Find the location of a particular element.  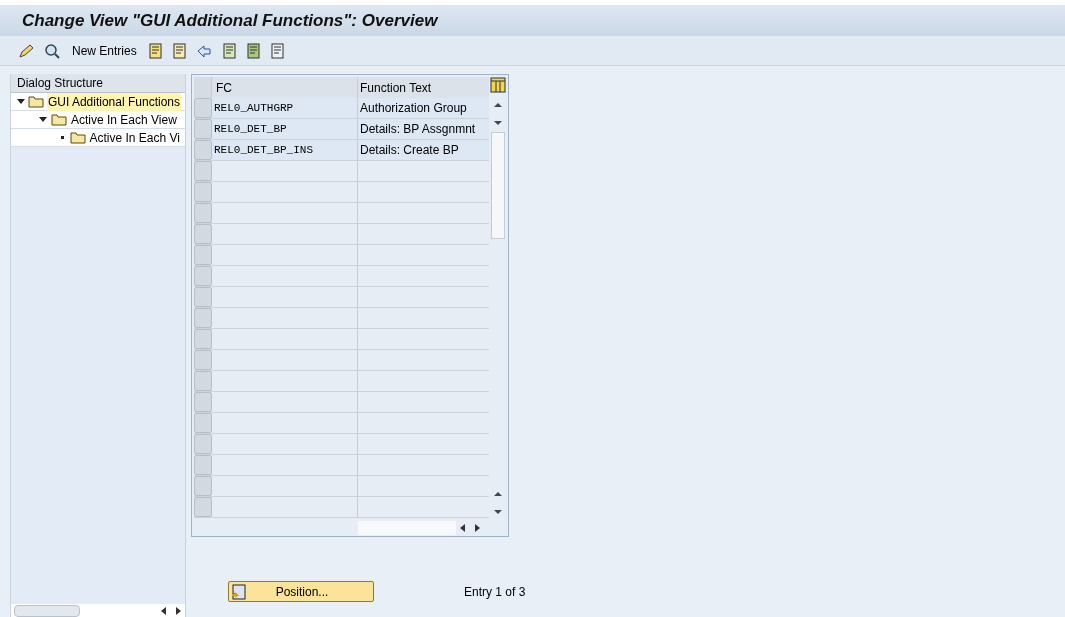

table-cell: REL0_AUTHGRP is located at coordinates (285, 108).